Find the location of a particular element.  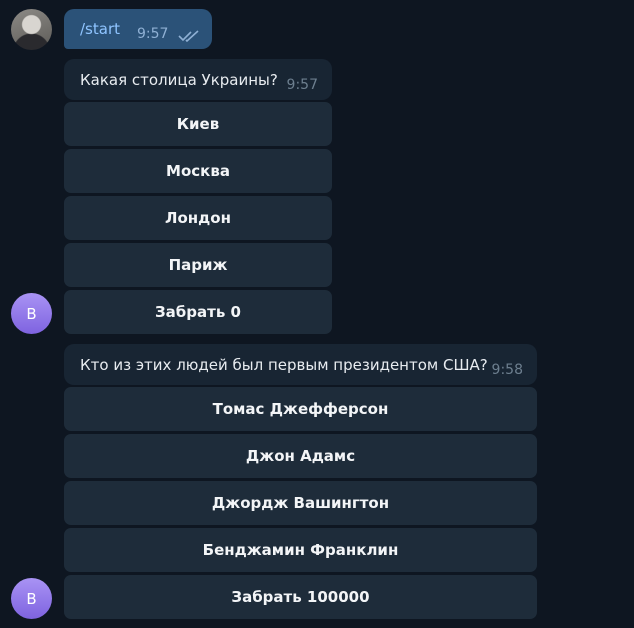

user-avatar is located at coordinates (31, 29).